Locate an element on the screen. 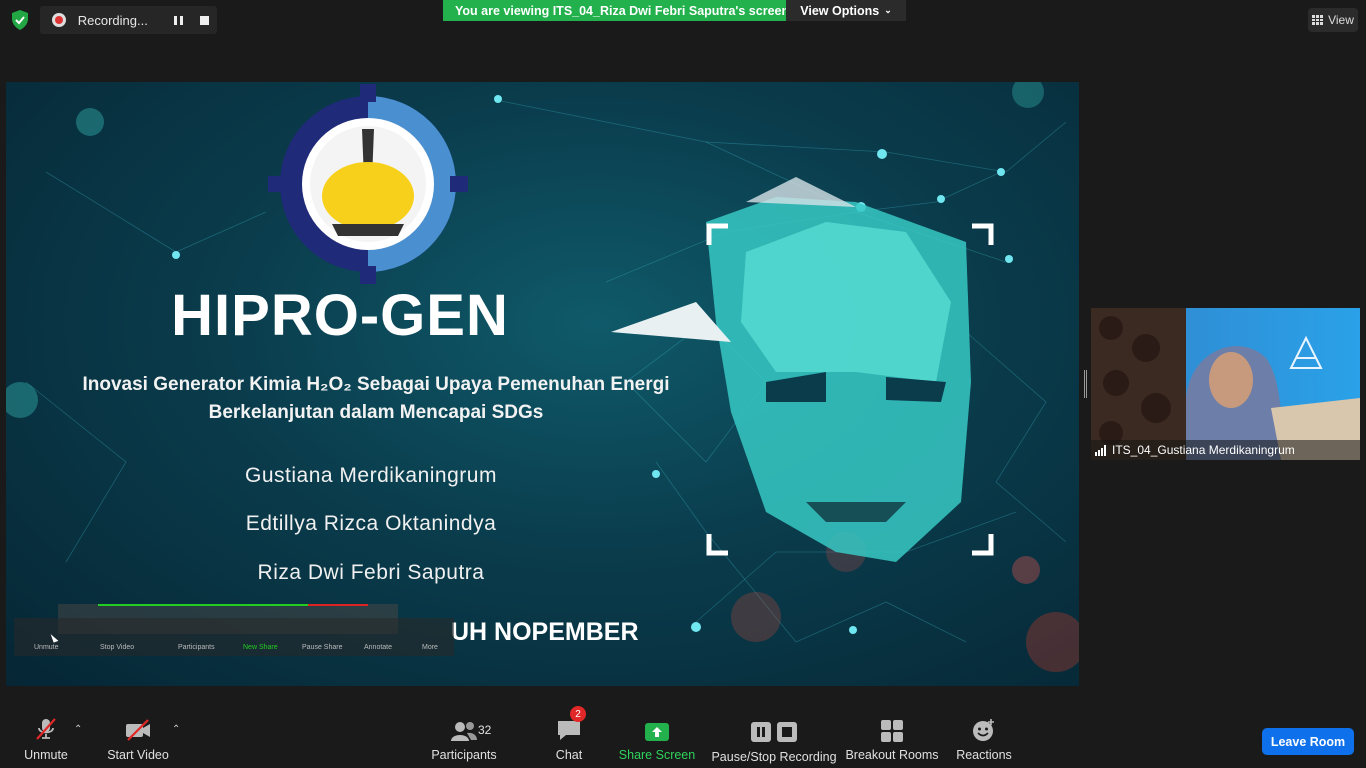 The image size is (1366, 768). breakout-rooms-icon is located at coordinates (892, 731).